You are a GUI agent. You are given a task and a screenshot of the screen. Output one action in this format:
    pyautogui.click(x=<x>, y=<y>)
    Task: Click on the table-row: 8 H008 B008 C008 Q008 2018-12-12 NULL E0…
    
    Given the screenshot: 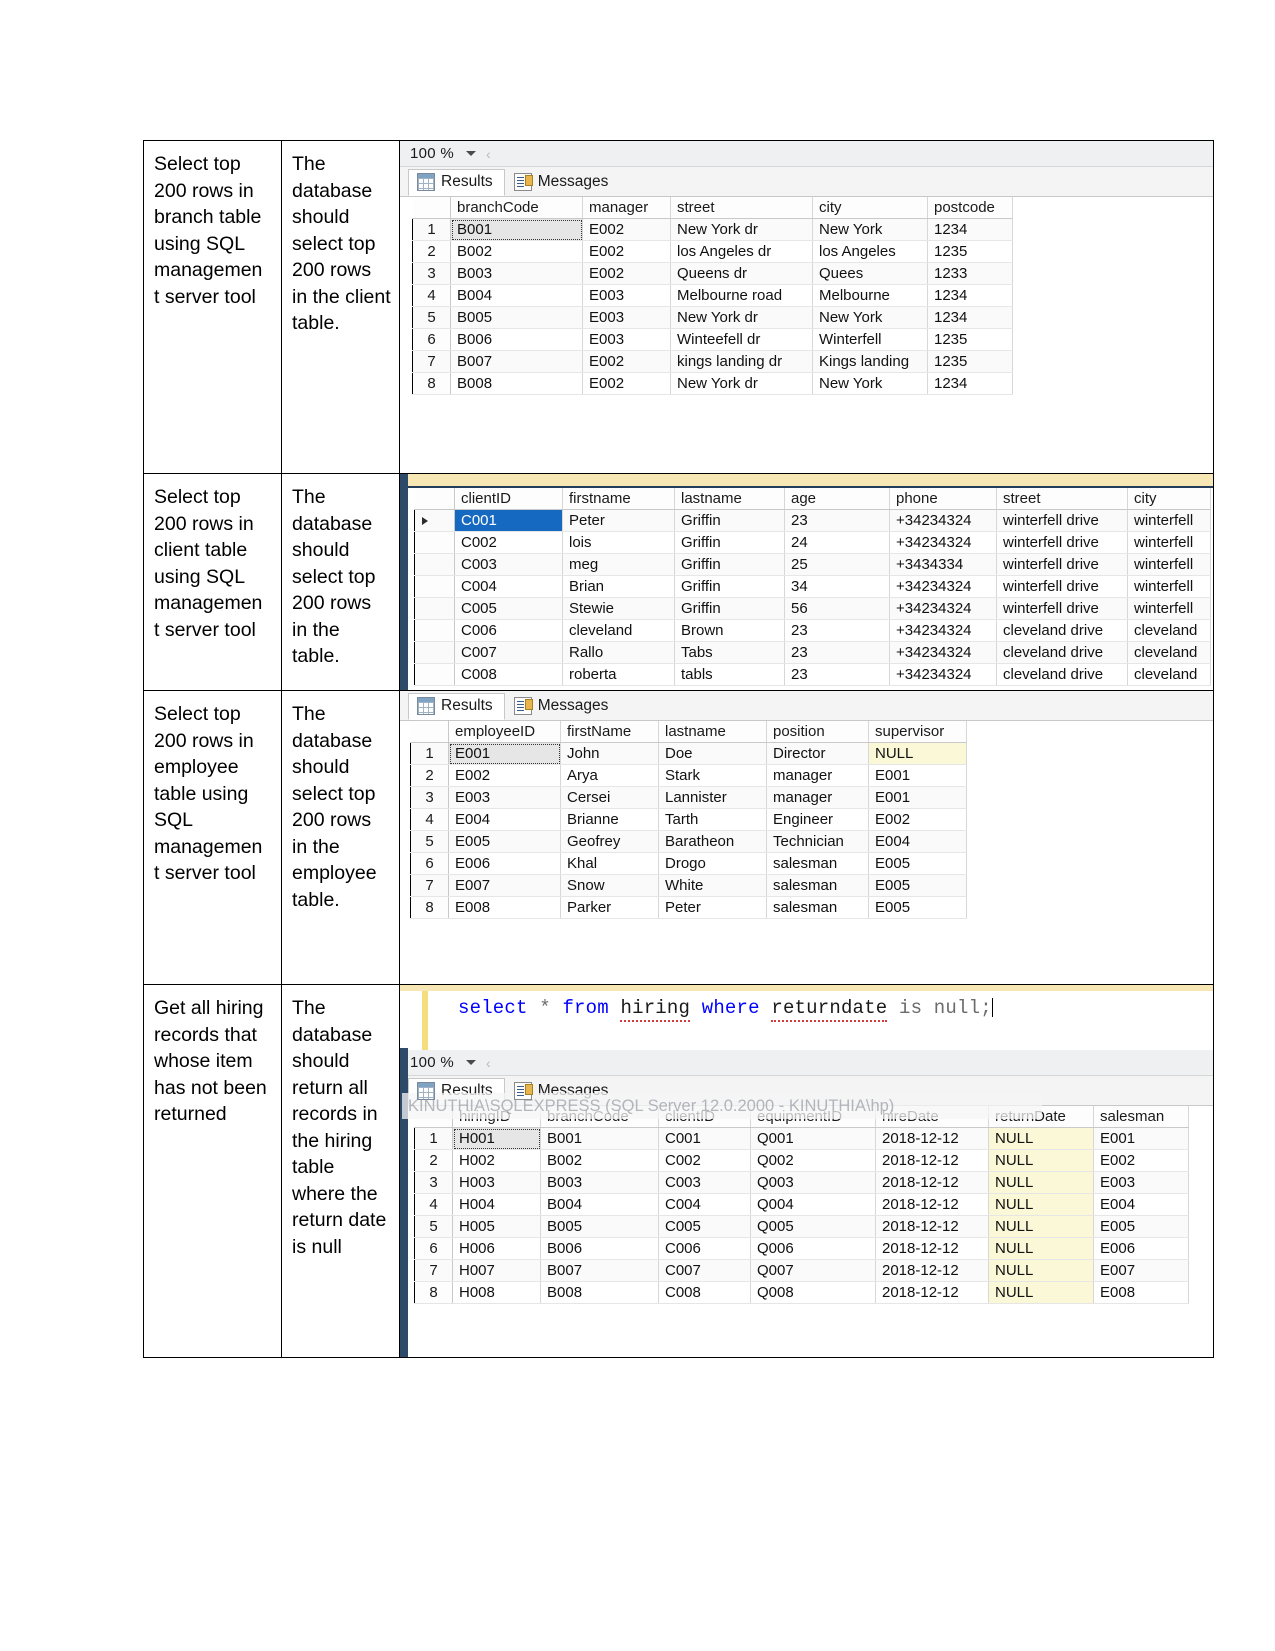 What is the action you would take?
    pyautogui.click(x=801, y=1292)
    